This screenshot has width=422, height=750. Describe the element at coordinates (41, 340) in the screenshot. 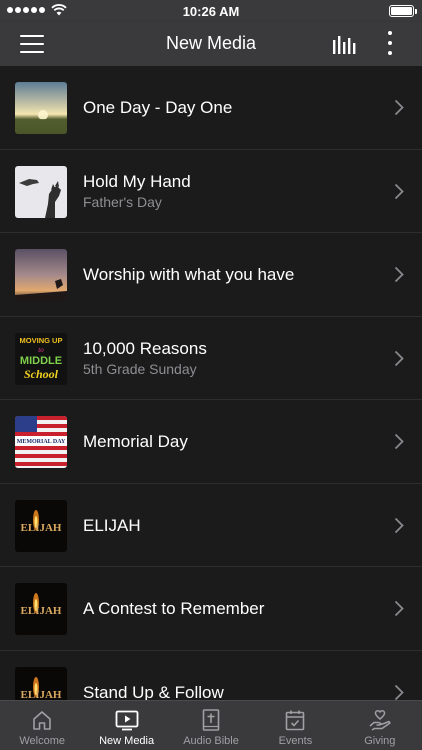

I see `svg-text: MOVING UP` at that location.